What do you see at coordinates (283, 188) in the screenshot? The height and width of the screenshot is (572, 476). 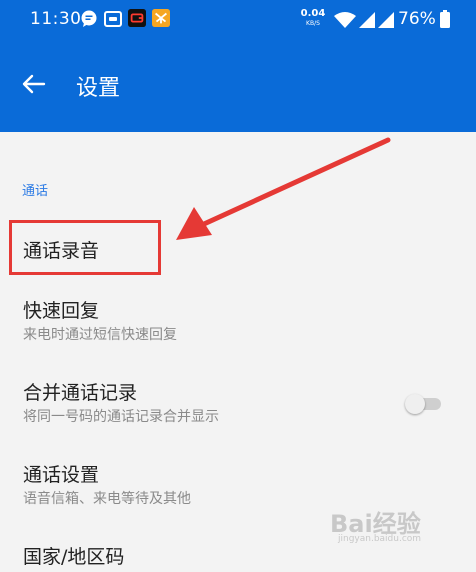 I see `annotation-arrow-icon` at bounding box center [283, 188].